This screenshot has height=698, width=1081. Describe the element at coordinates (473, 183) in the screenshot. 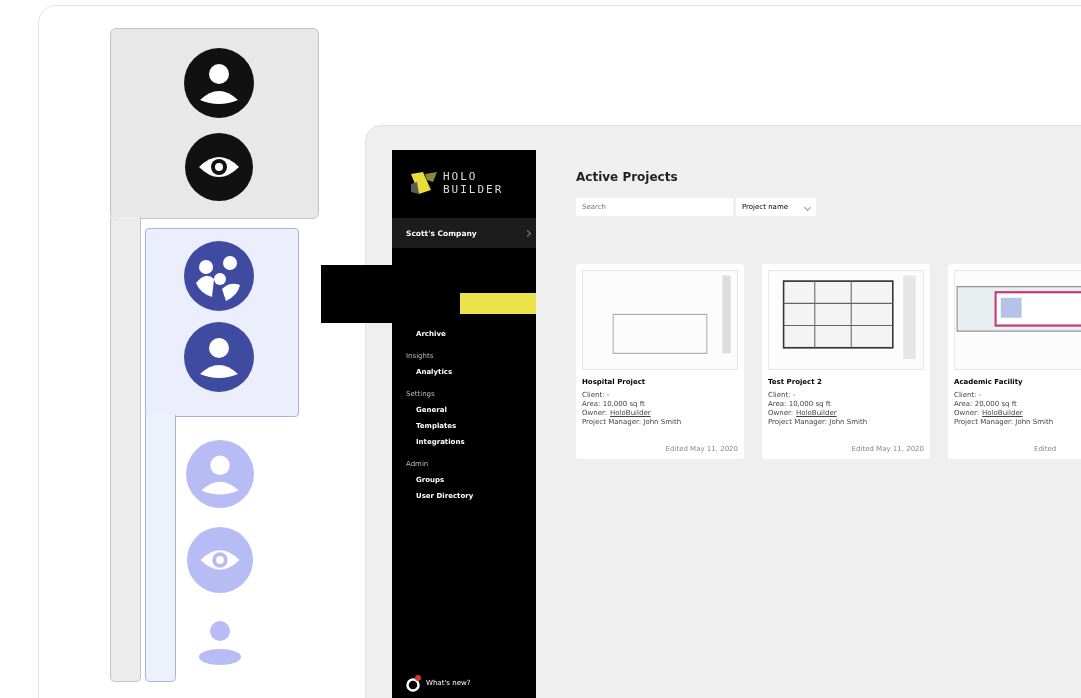

I see `logo-text: HOLO BUILDER` at that location.